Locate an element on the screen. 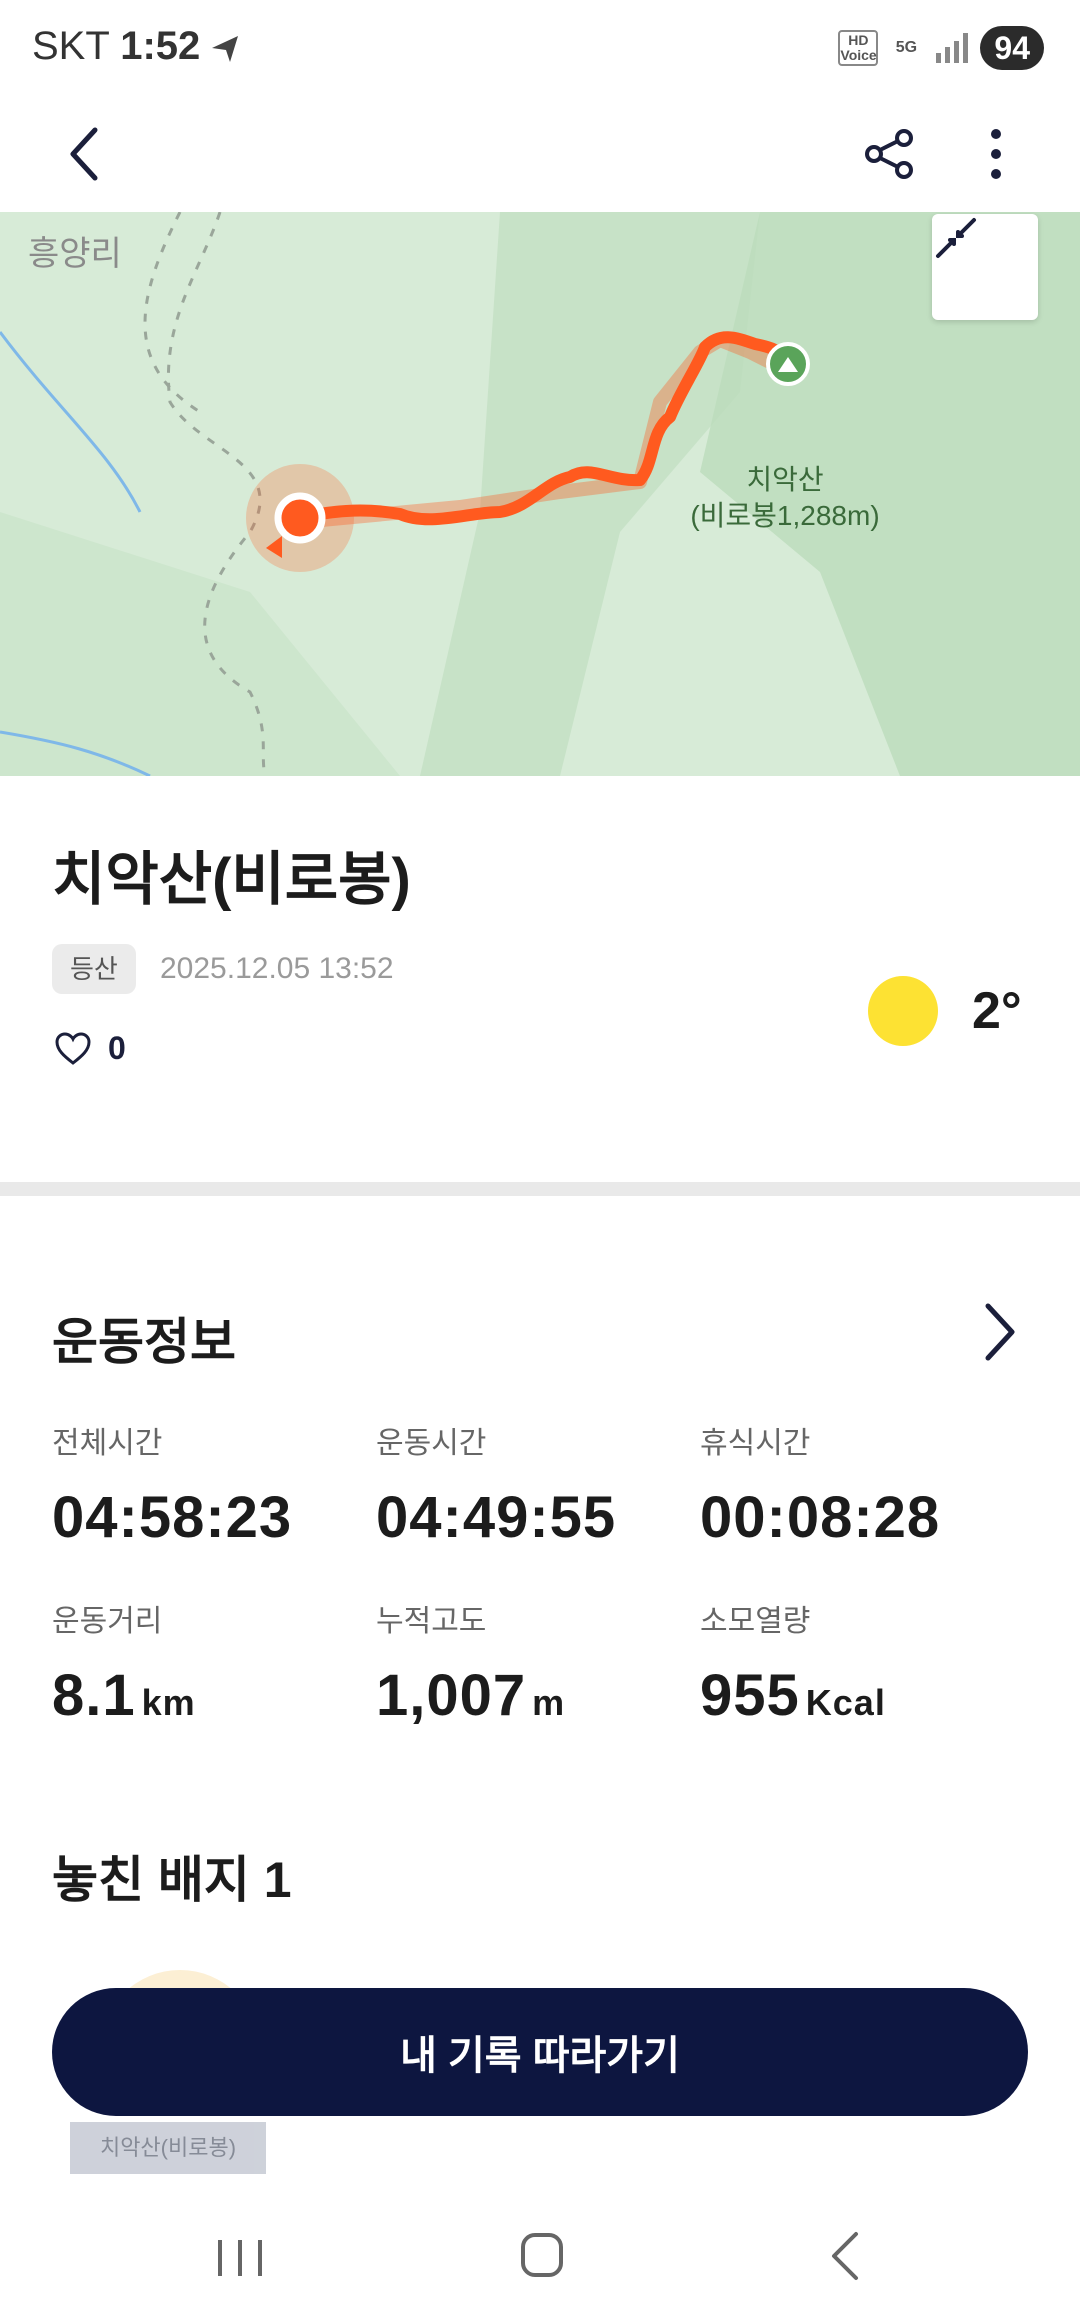 The image size is (1080, 2316). navigation-status-icon is located at coordinates (225, 49).